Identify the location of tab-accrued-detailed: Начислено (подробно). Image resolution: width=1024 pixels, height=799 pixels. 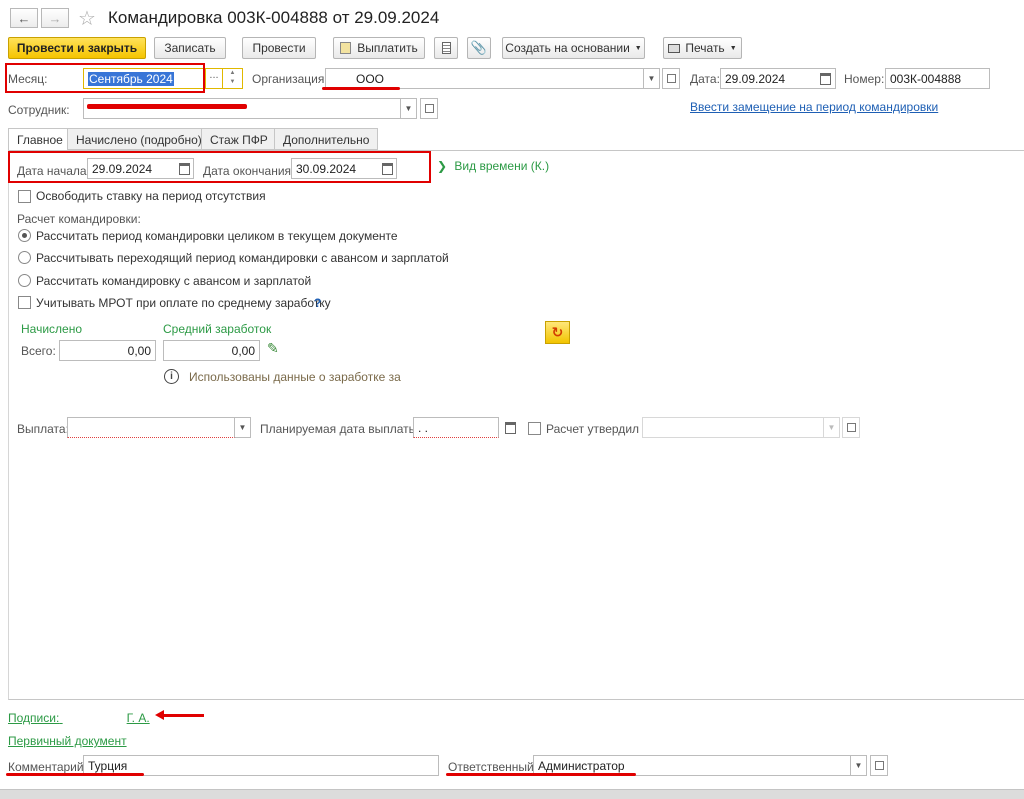
(139, 139).